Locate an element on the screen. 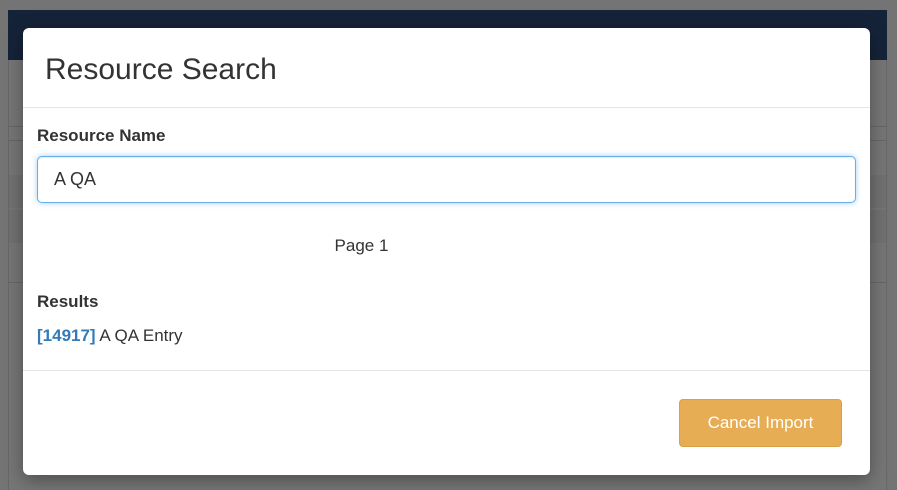  results-heading: Results is located at coordinates (68, 301).